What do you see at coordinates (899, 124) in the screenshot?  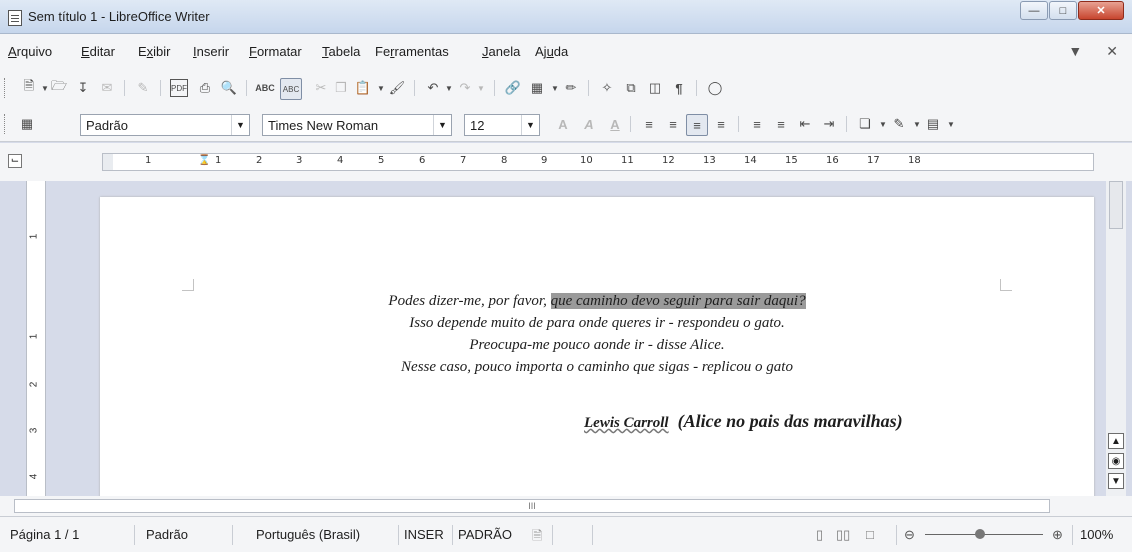 I see `highlight-icon: ✎` at bounding box center [899, 124].